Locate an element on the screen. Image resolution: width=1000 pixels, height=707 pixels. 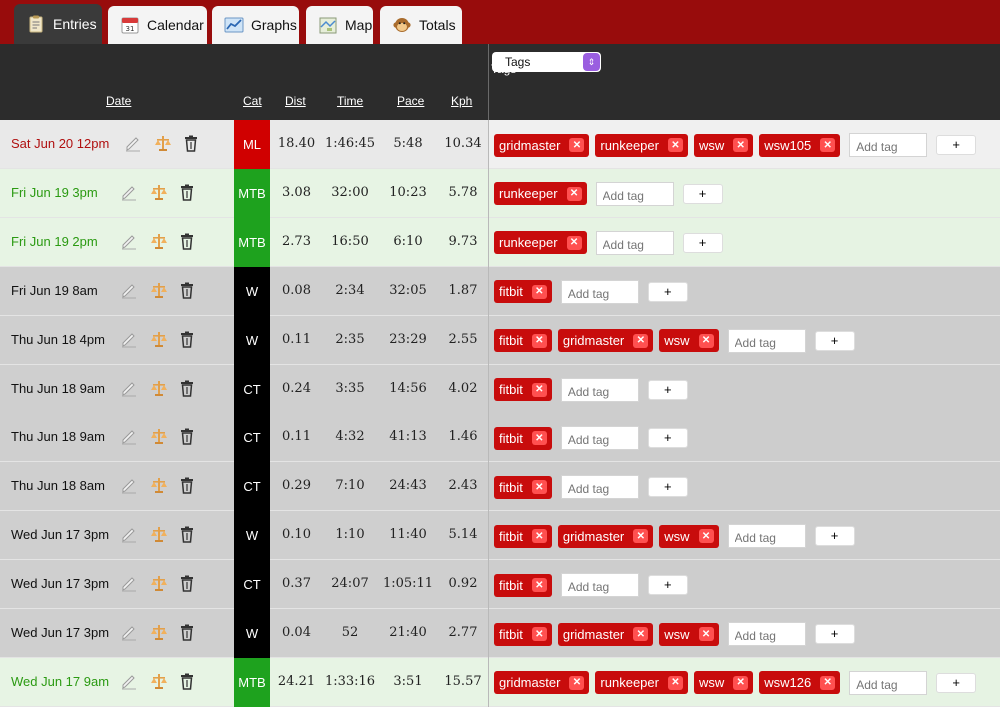
entry-date-link: Thu Jun 18 4pm is located at coordinates (58, 339).